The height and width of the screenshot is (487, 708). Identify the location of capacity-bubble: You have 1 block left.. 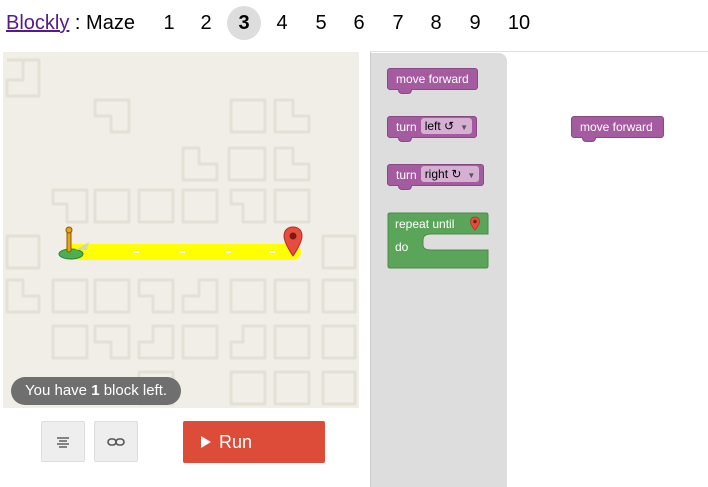
(96, 391).